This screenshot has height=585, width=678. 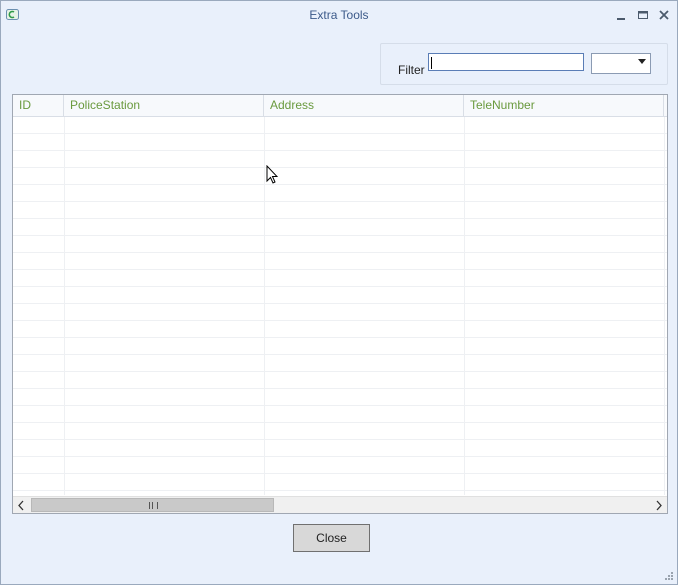 I want to click on scrollbar-thumb, so click(x=152, y=505).